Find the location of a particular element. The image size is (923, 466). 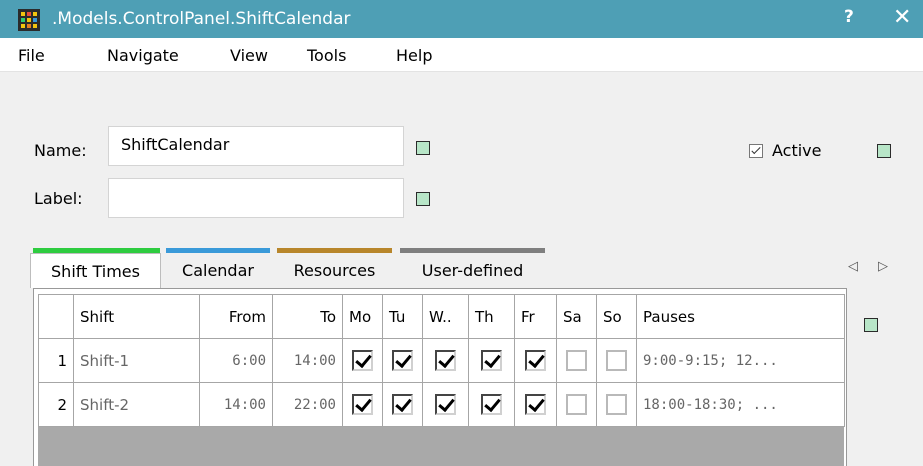

menu-bar: File Navigate View Tools Help is located at coordinates (461, 55).